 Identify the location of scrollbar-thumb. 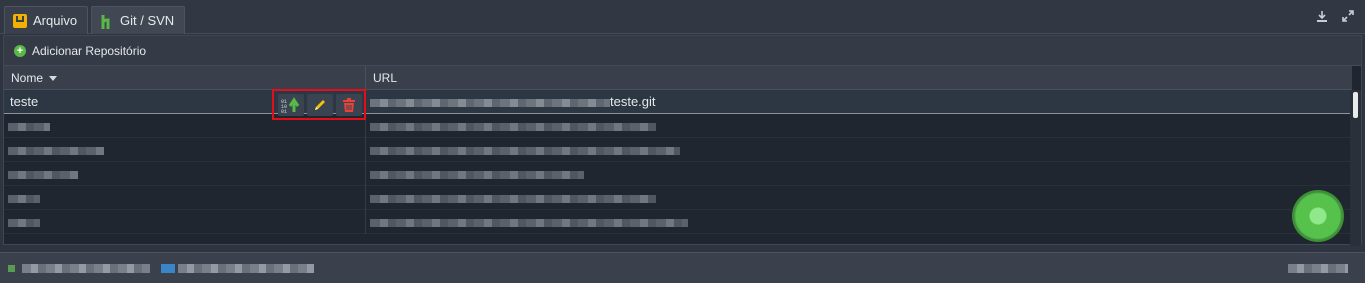
(1355, 105).